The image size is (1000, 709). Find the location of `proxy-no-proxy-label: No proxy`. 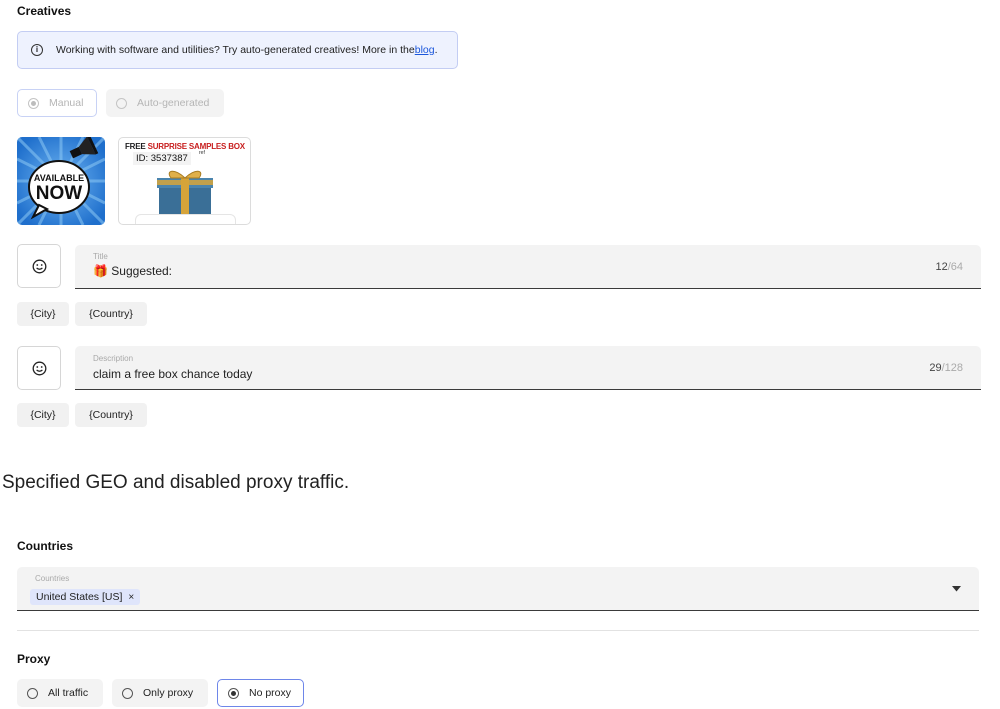

proxy-no-proxy-label: No proxy is located at coordinates (270, 693).